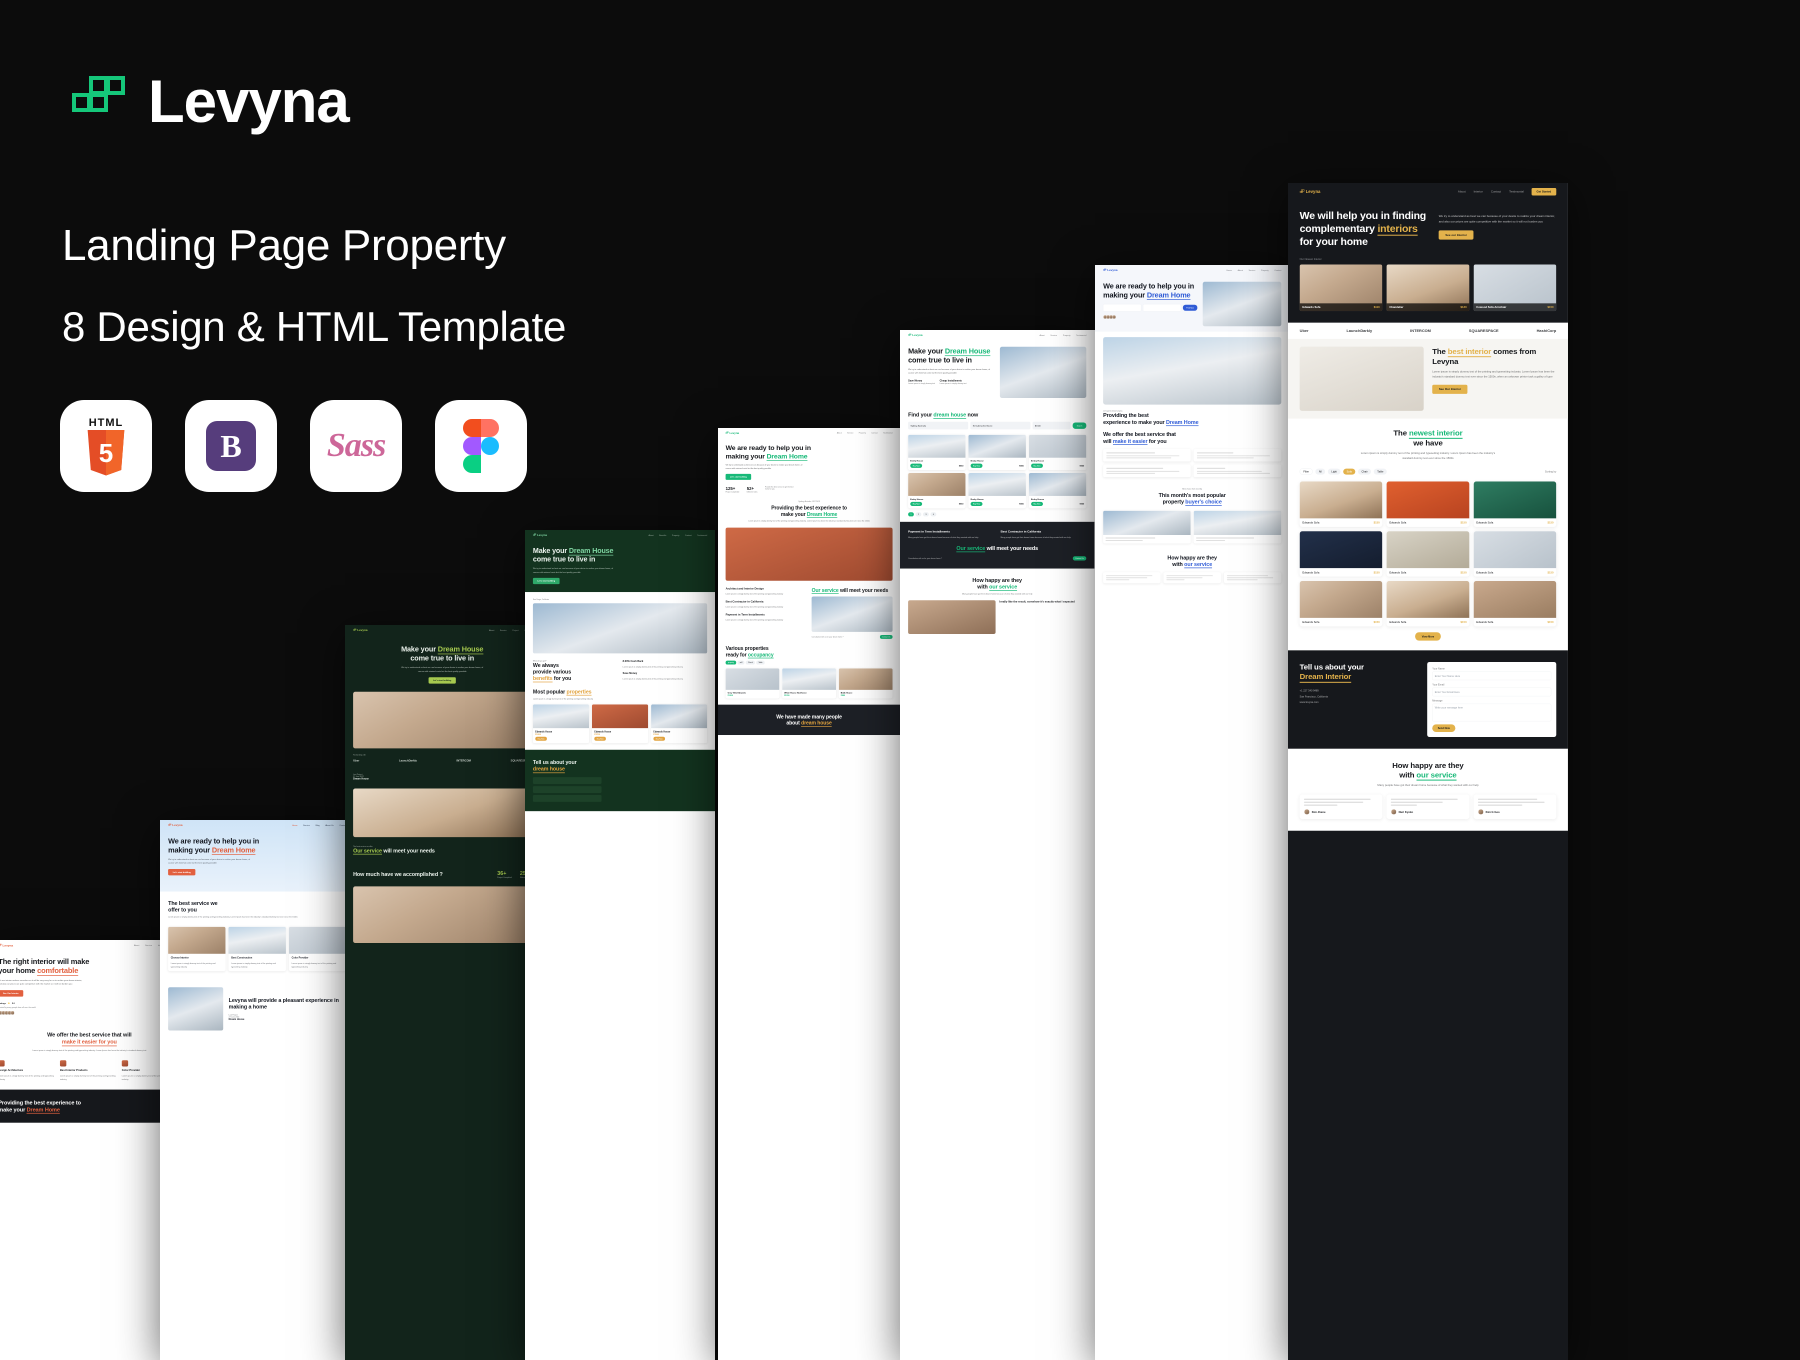  Describe the element at coordinates (1515, 807) in the screenshot. I see `review-card: Kim G Geo` at that location.